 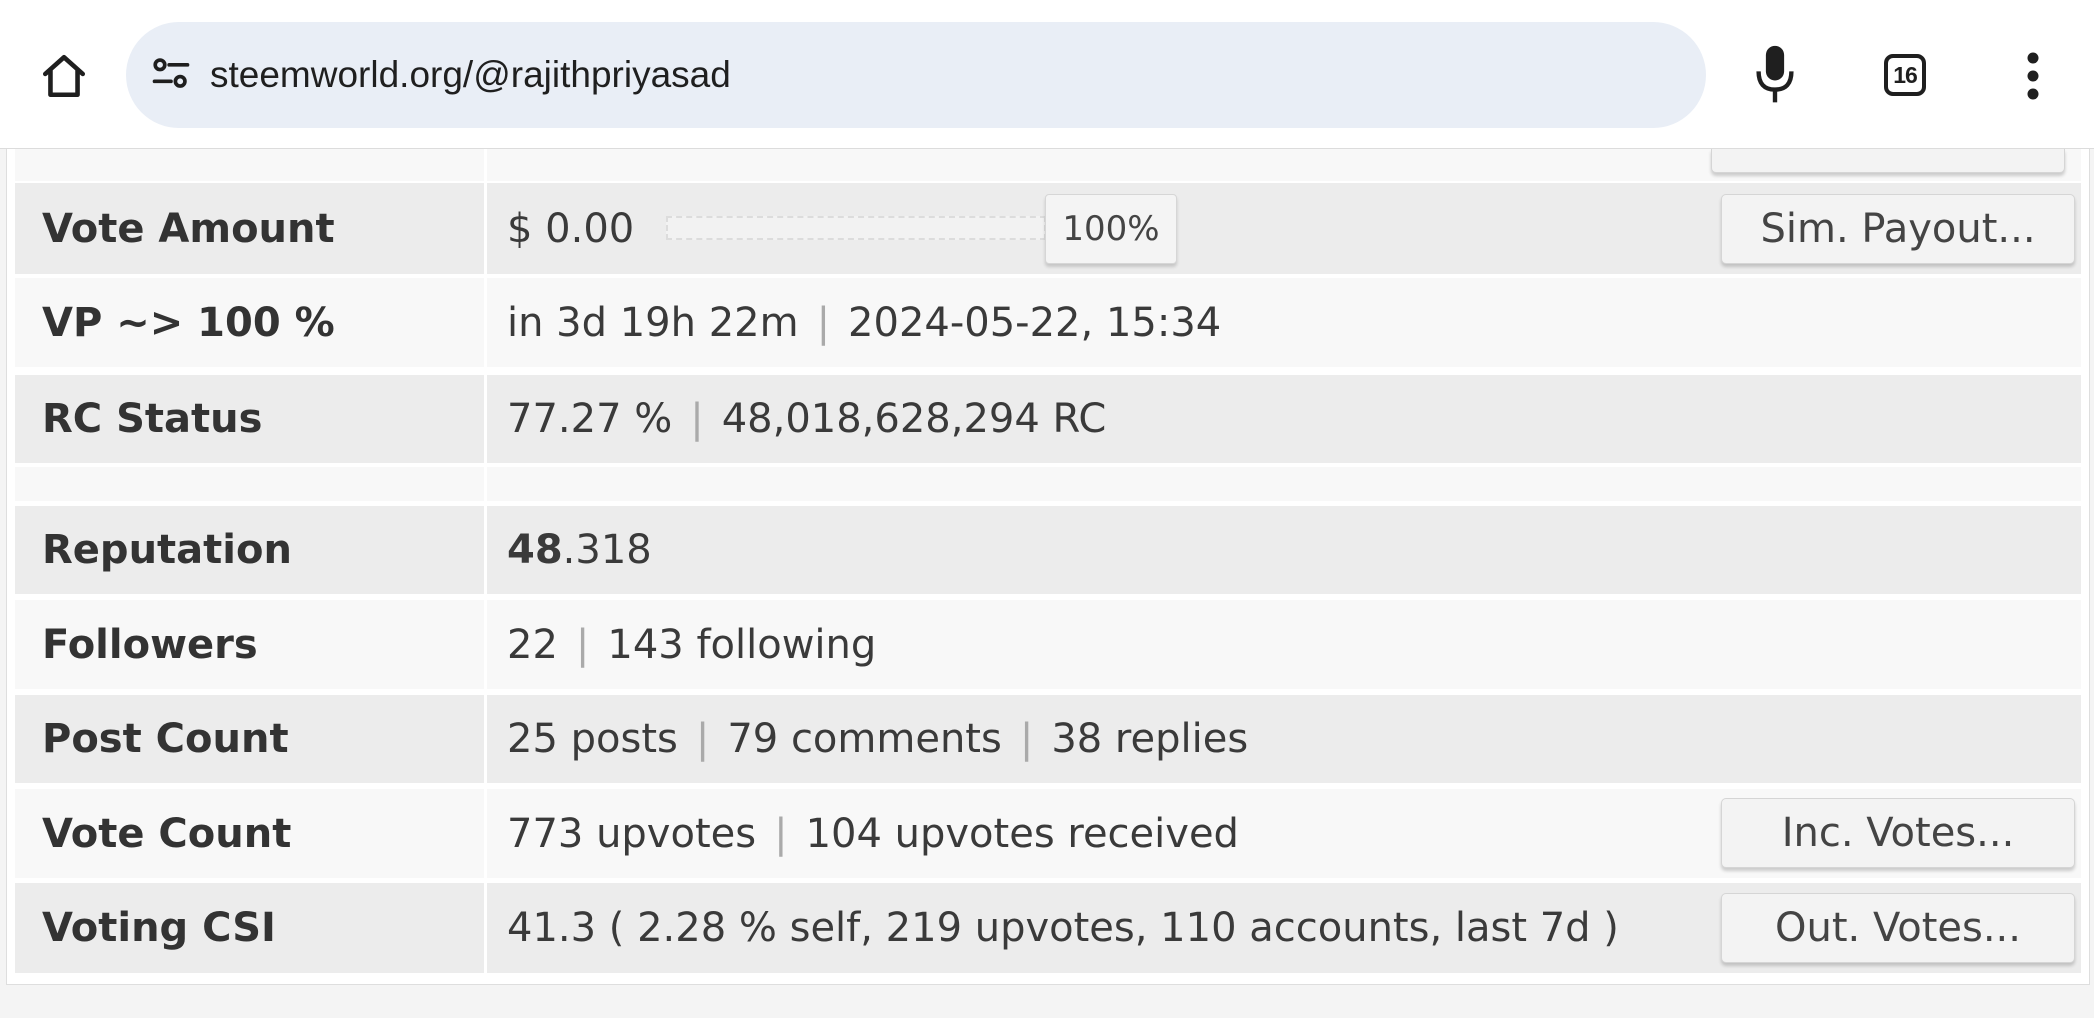 I want to click on voting-csi-label: Voting CSI, so click(x=159, y=928).